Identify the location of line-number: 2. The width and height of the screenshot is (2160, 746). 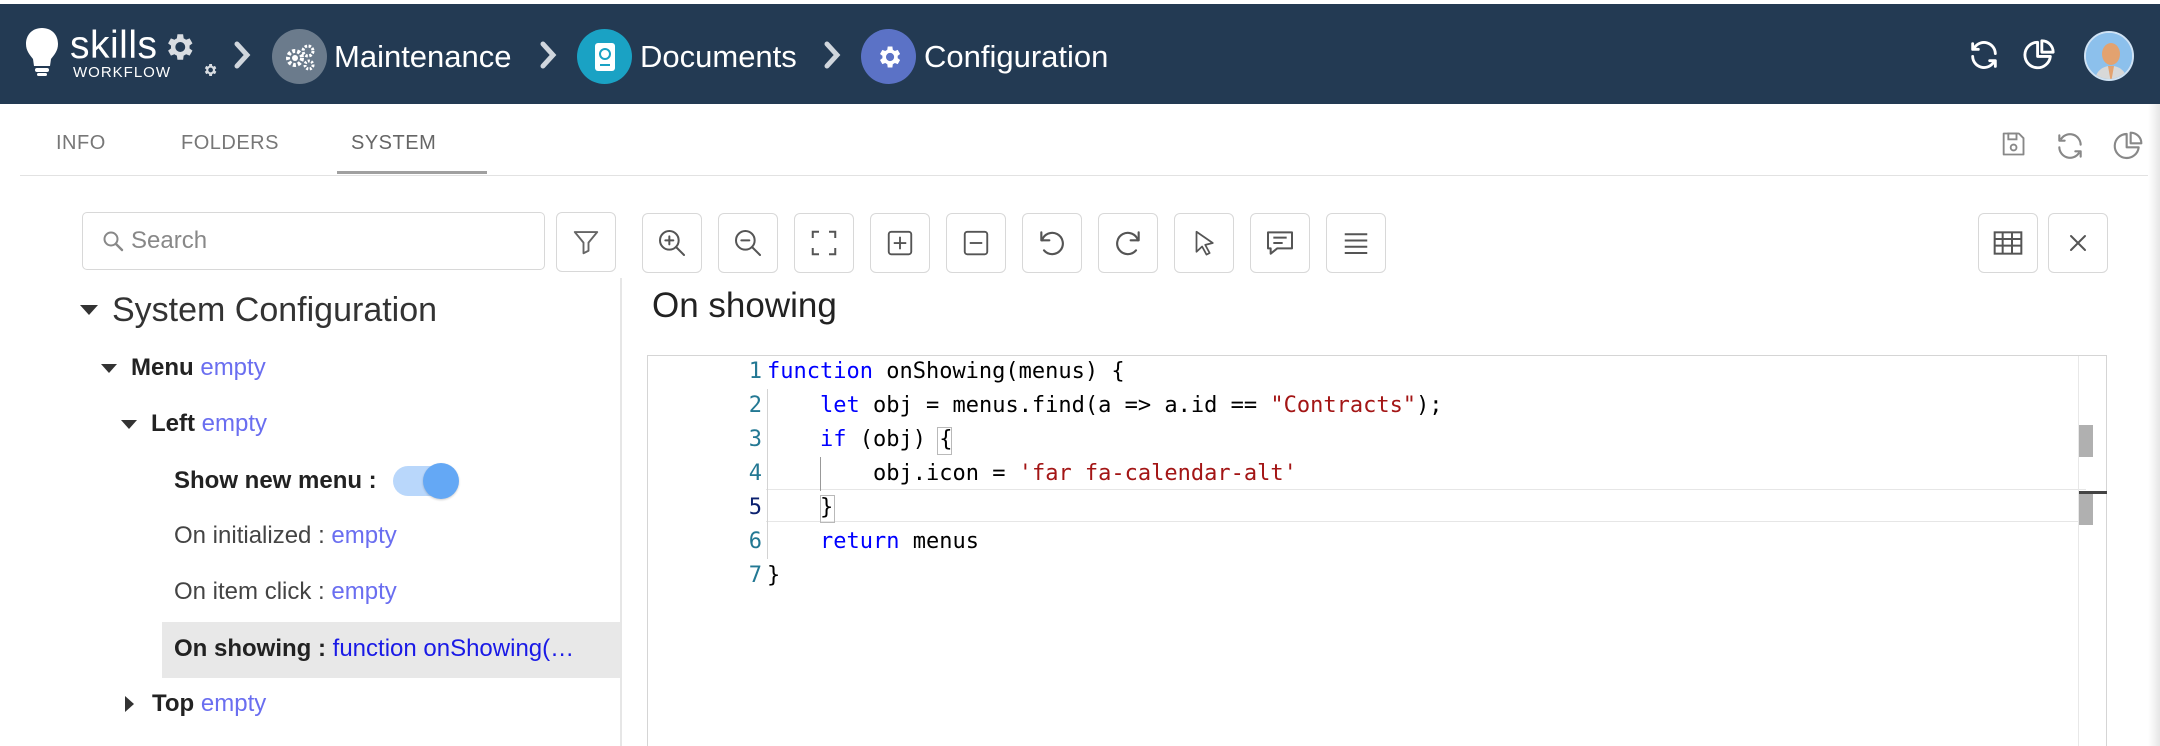
(755, 405).